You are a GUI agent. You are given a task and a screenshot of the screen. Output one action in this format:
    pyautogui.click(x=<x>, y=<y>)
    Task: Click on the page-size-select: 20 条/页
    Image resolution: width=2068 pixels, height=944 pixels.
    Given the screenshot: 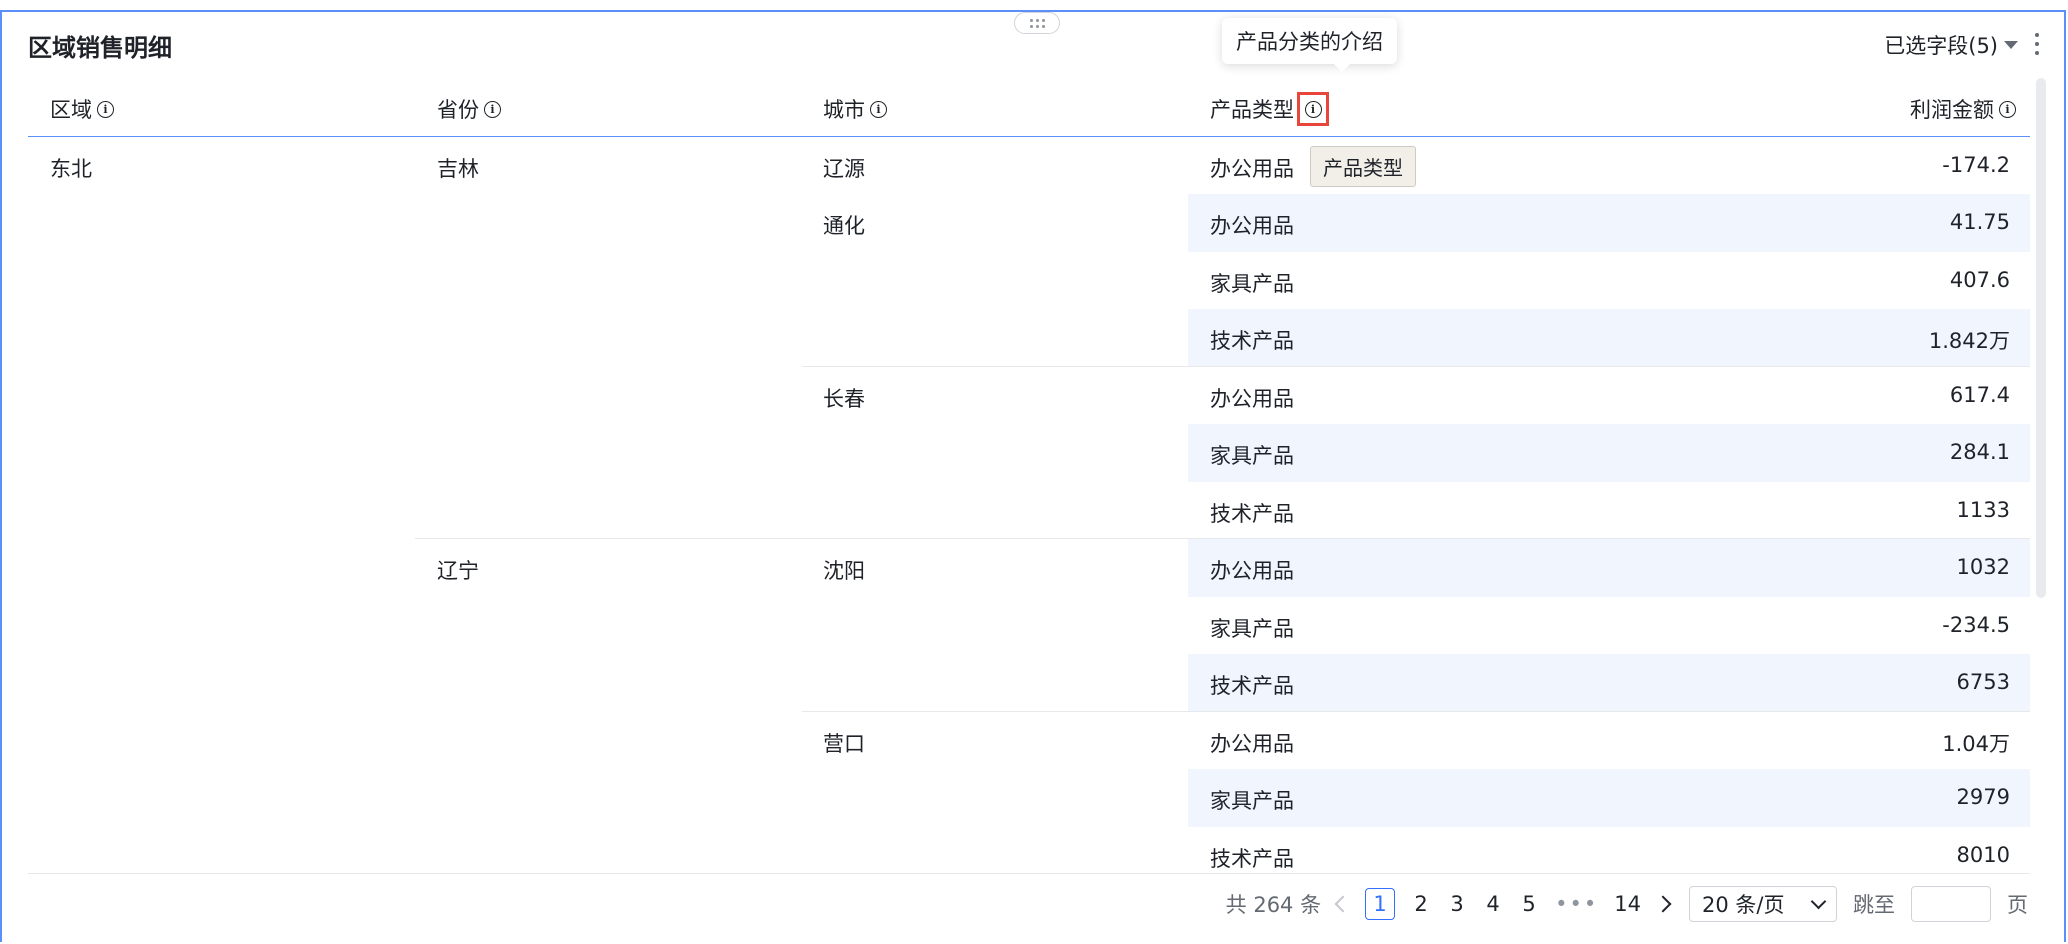 What is the action you would take?
    pyautogui.click(x=1763, y=904)
    